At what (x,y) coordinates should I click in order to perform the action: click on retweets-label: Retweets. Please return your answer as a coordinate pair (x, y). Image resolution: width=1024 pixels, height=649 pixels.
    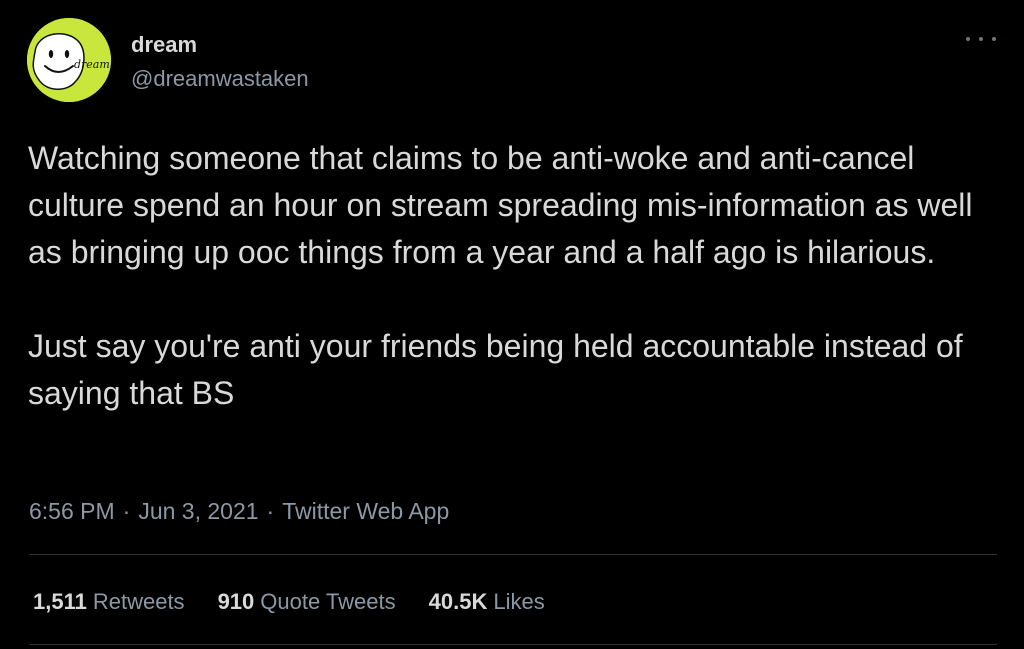
    Looking at the image, I should click on (138, 601).